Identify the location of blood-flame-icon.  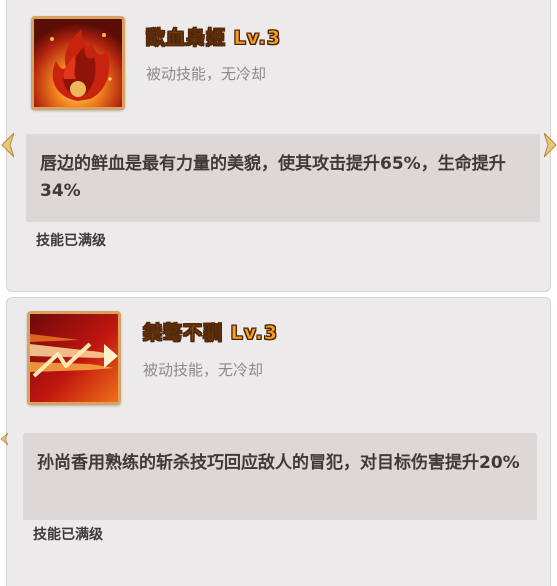
(78, 63).